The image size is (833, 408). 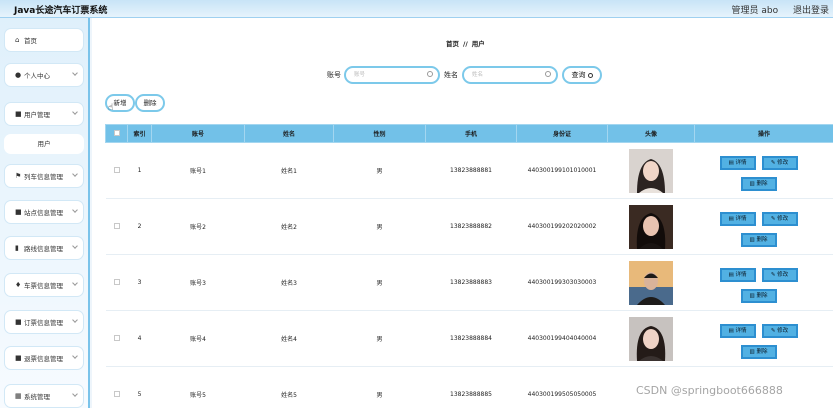 What do you see at coordinates (651, 133) in the screenshot?
I see `header-avatar: 头像` at bounding box center [651, 133].